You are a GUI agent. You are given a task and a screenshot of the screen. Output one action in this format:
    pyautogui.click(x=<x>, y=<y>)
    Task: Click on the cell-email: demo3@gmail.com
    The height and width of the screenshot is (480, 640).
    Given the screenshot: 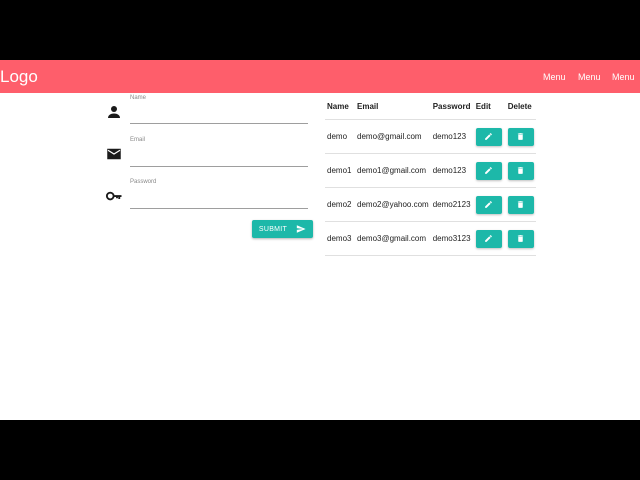 What is the action you would take?
    pyautogui.click(x=393, y=238)
    